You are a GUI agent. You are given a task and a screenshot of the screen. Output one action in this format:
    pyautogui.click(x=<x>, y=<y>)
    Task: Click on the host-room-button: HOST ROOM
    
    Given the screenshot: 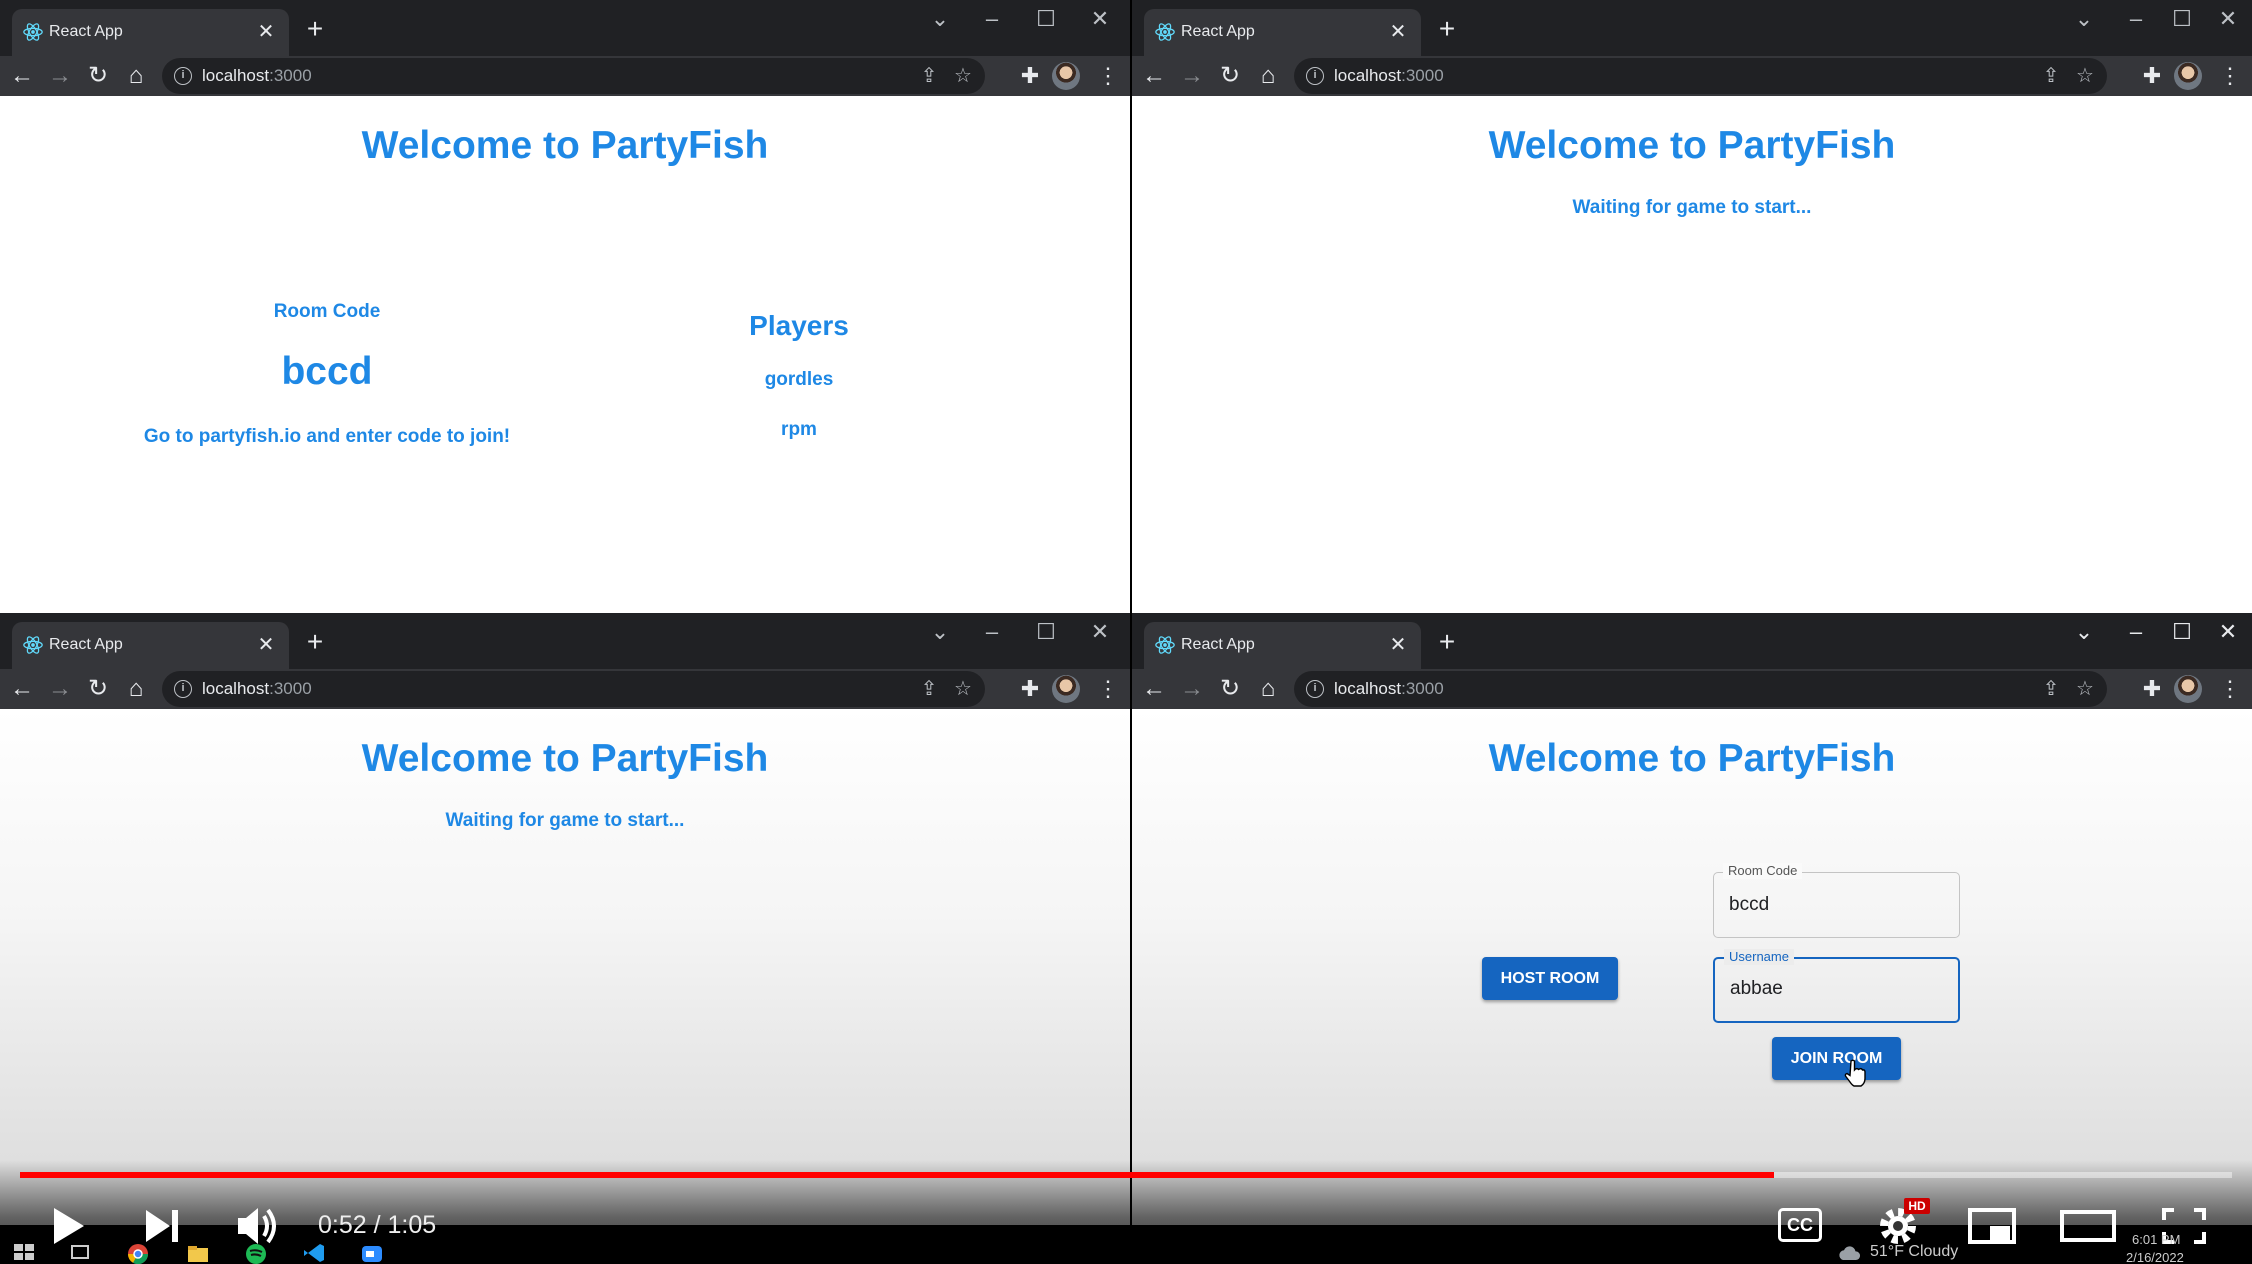 What is the action you would take?
    pyautogui.click(x=1550, y=978)
    